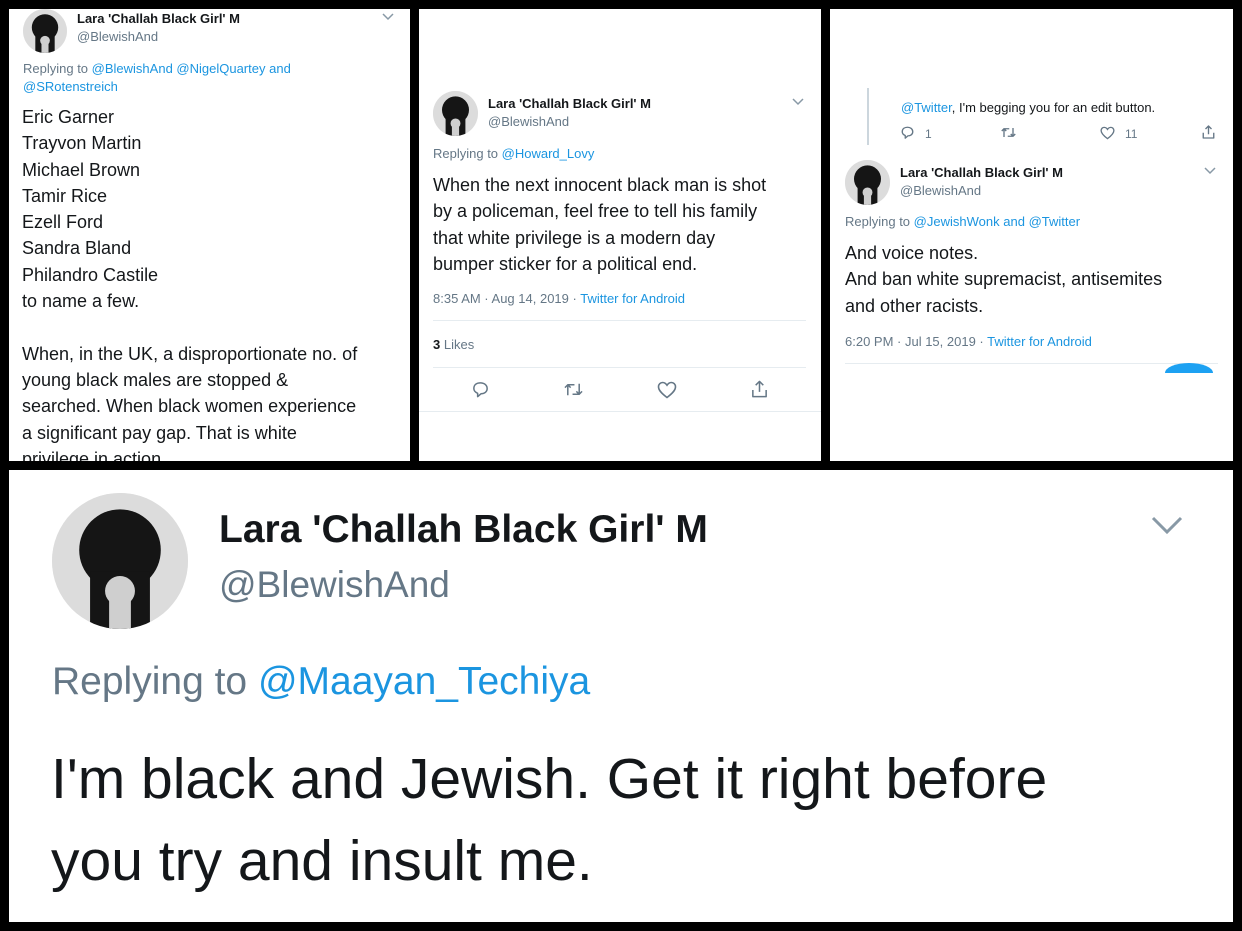  Describe the element at coordinates (574, 237) in the screenshot. I see `tweet-line: that white privilege is a modern day` at that location.